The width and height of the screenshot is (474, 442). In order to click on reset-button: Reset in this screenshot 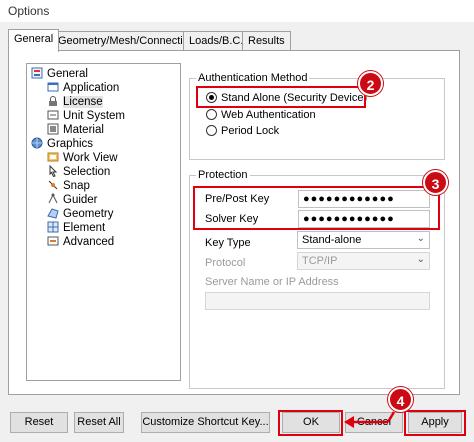, I will do `click(39, 422)`.